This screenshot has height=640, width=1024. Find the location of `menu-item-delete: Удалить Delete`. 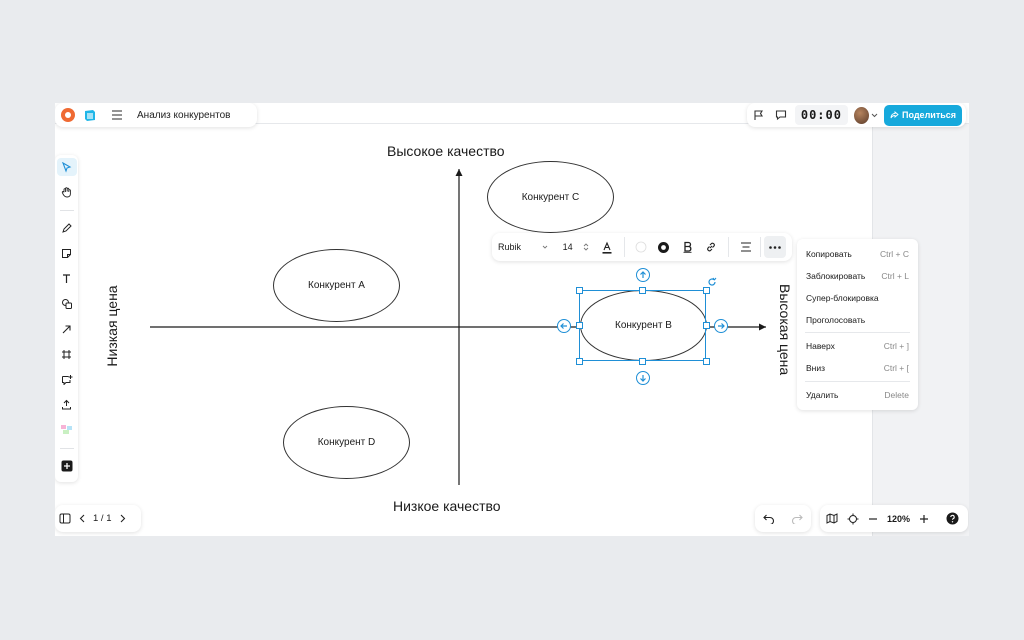

menu-item-delete: Удалить Delete is located at coordinates (857, 395).